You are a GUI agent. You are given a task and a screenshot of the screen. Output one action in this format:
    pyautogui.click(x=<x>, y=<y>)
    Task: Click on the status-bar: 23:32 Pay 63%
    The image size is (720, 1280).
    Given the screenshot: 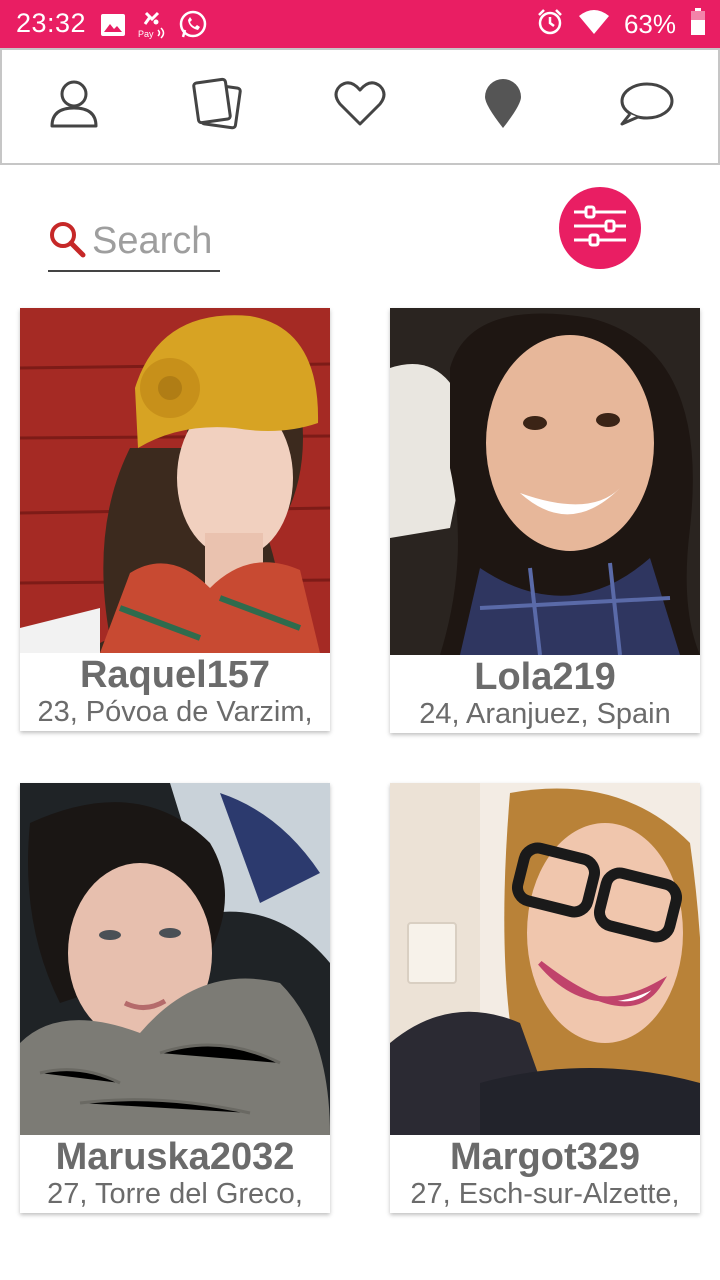 What is the action you would take?
    pyautogui.click(x=360, y=24)
    